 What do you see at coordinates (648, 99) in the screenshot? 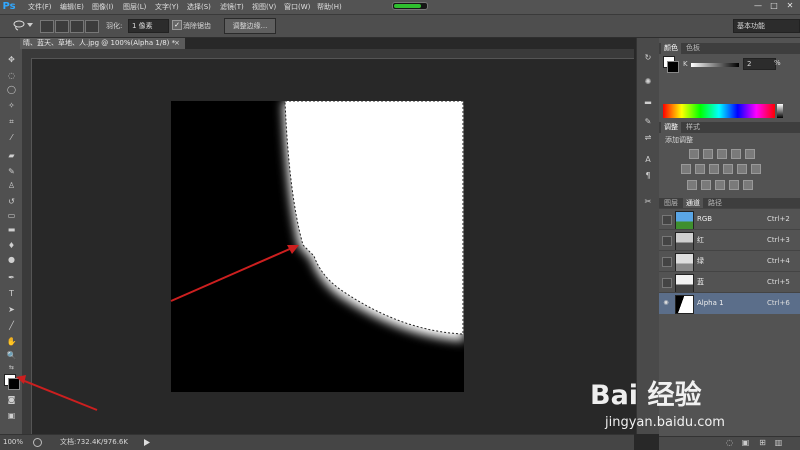
I see `histogram-panel-icon: ▂` at bounding box center [648, 99].